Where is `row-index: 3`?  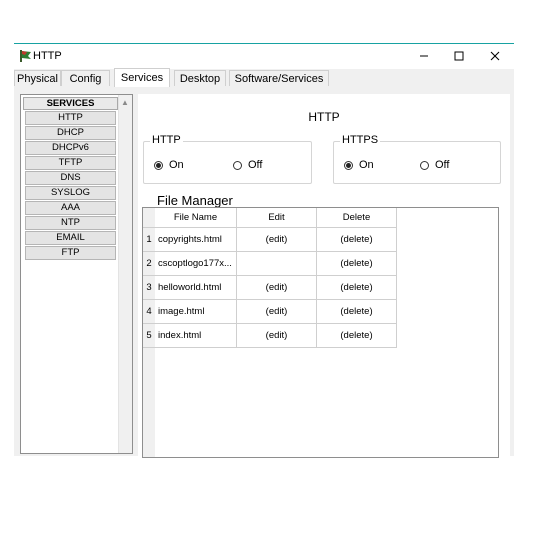
row-index: 3 is located at coordinates (149, 287).